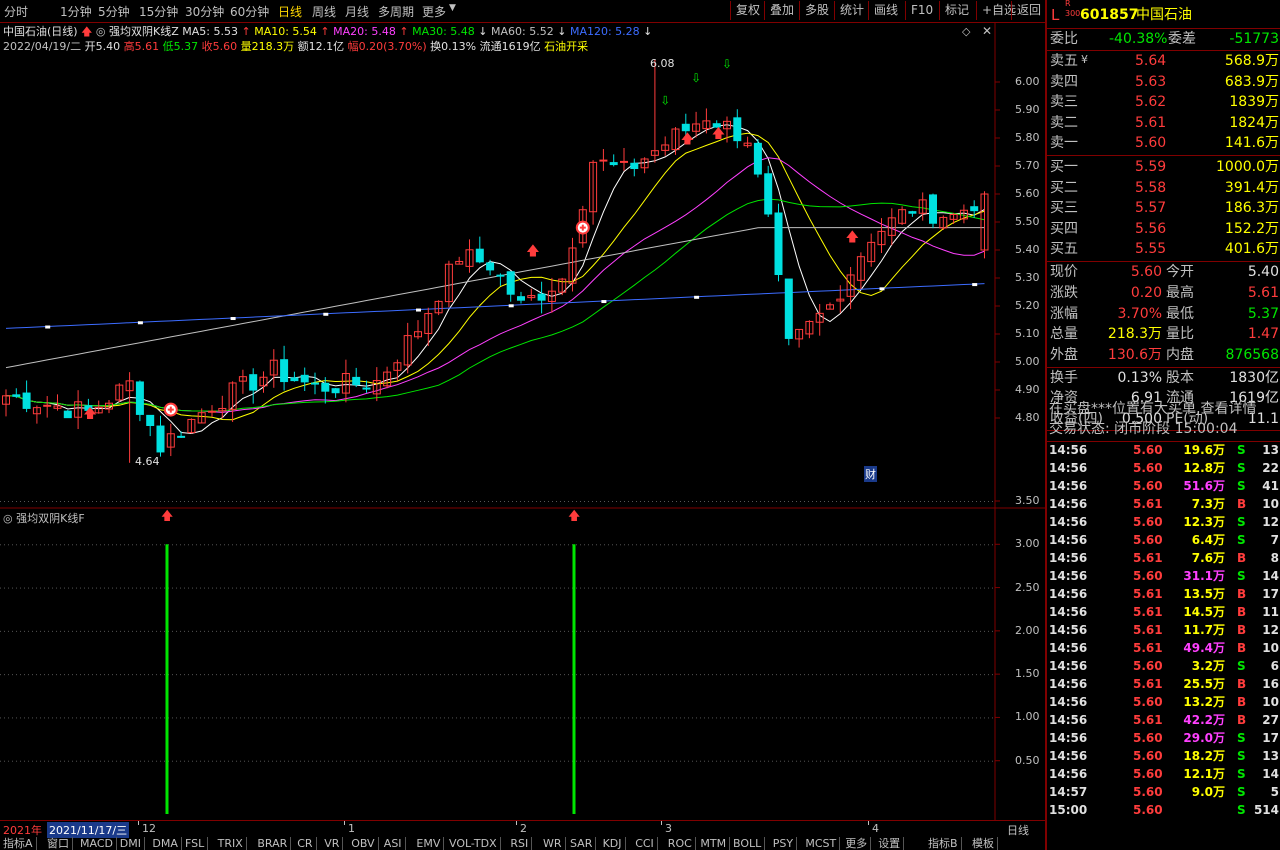 The image size is (1280, 850). What do you see at coordinates (396, 11) in the screenshot?
I see `period-9: 多周期` at bounding box center [396, 11].